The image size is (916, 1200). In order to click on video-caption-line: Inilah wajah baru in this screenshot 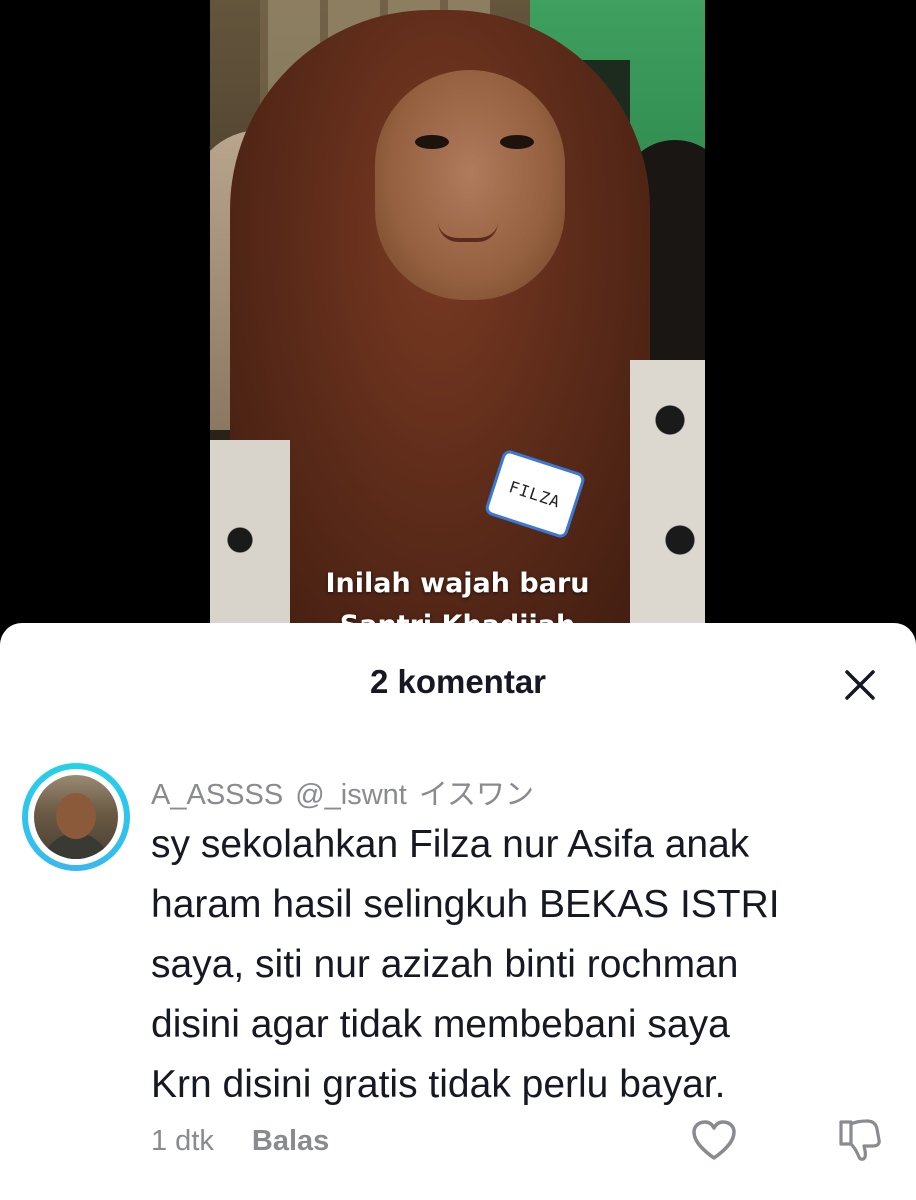, I will do `click(457, 583)`.